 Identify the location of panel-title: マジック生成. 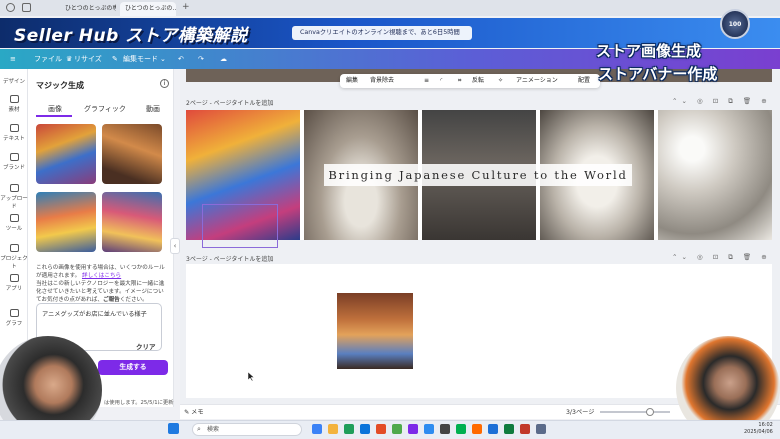
(60, 85).